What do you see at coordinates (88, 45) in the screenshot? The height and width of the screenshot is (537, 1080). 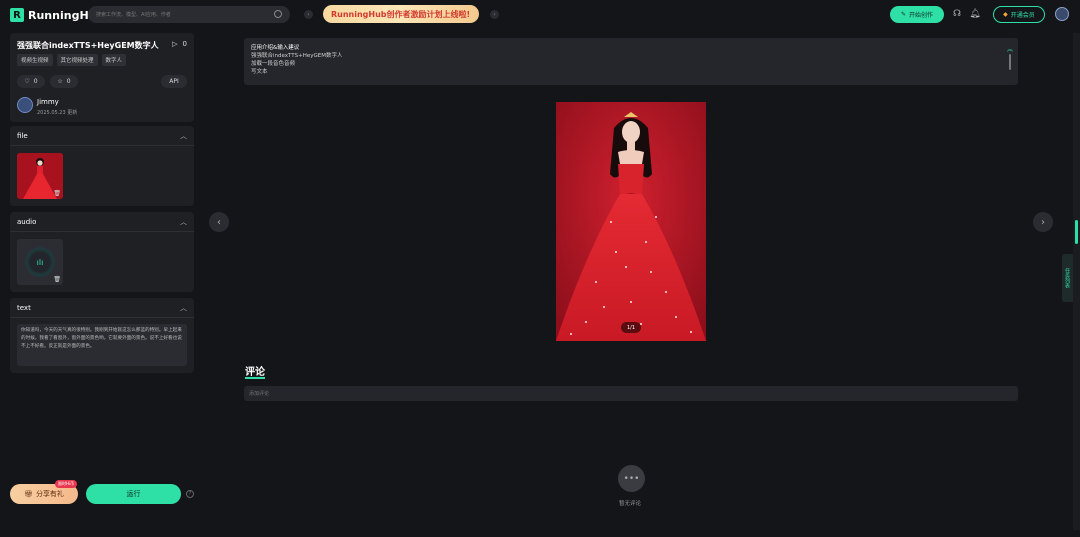 I see `app-title: 强强联合indexTTS+HeyGEM数字人` at bounding box center [88, 45].